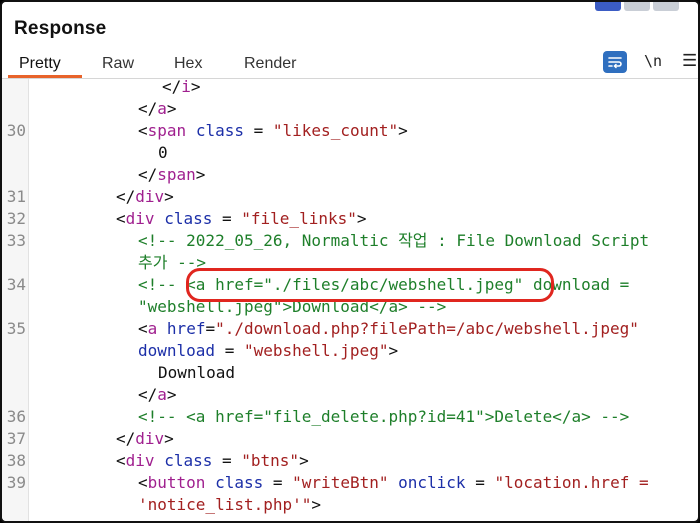 The width and height of the screenshot is (700, 523). What do you see at coordinates (16, 284) in the screenshot?
I see `line-number: 34` at bounding box center [16, 284].